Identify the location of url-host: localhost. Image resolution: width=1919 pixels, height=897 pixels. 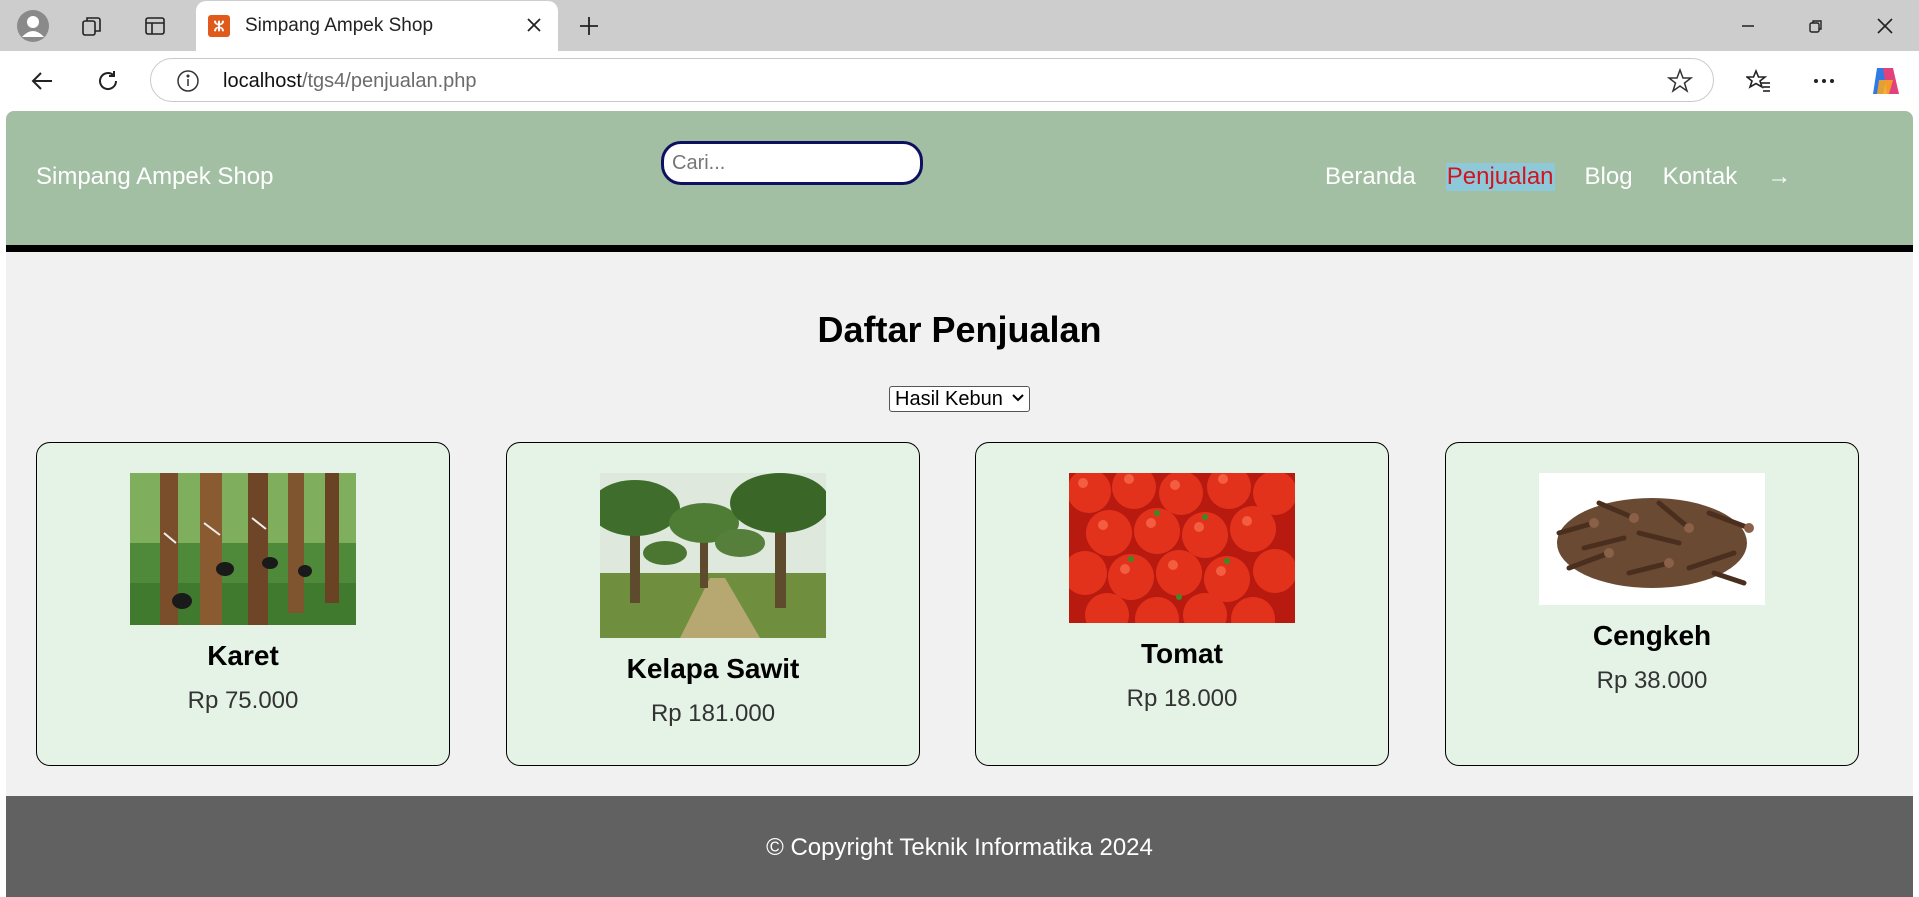
(262, 81).